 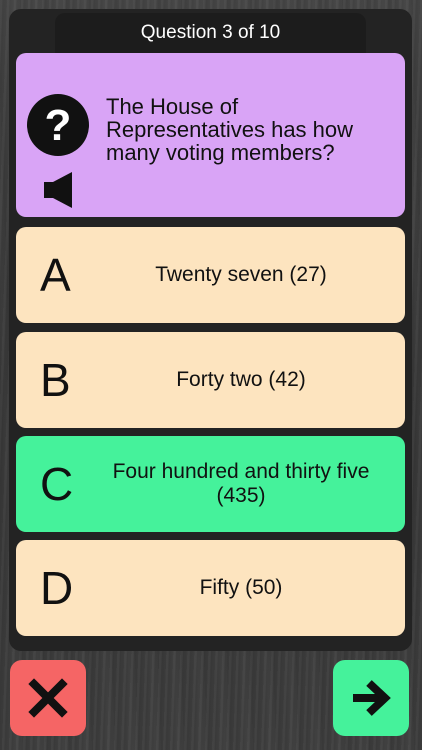 I want to click on answer-text: Four hundred and thirty five (435), so click(x=241, y=483).